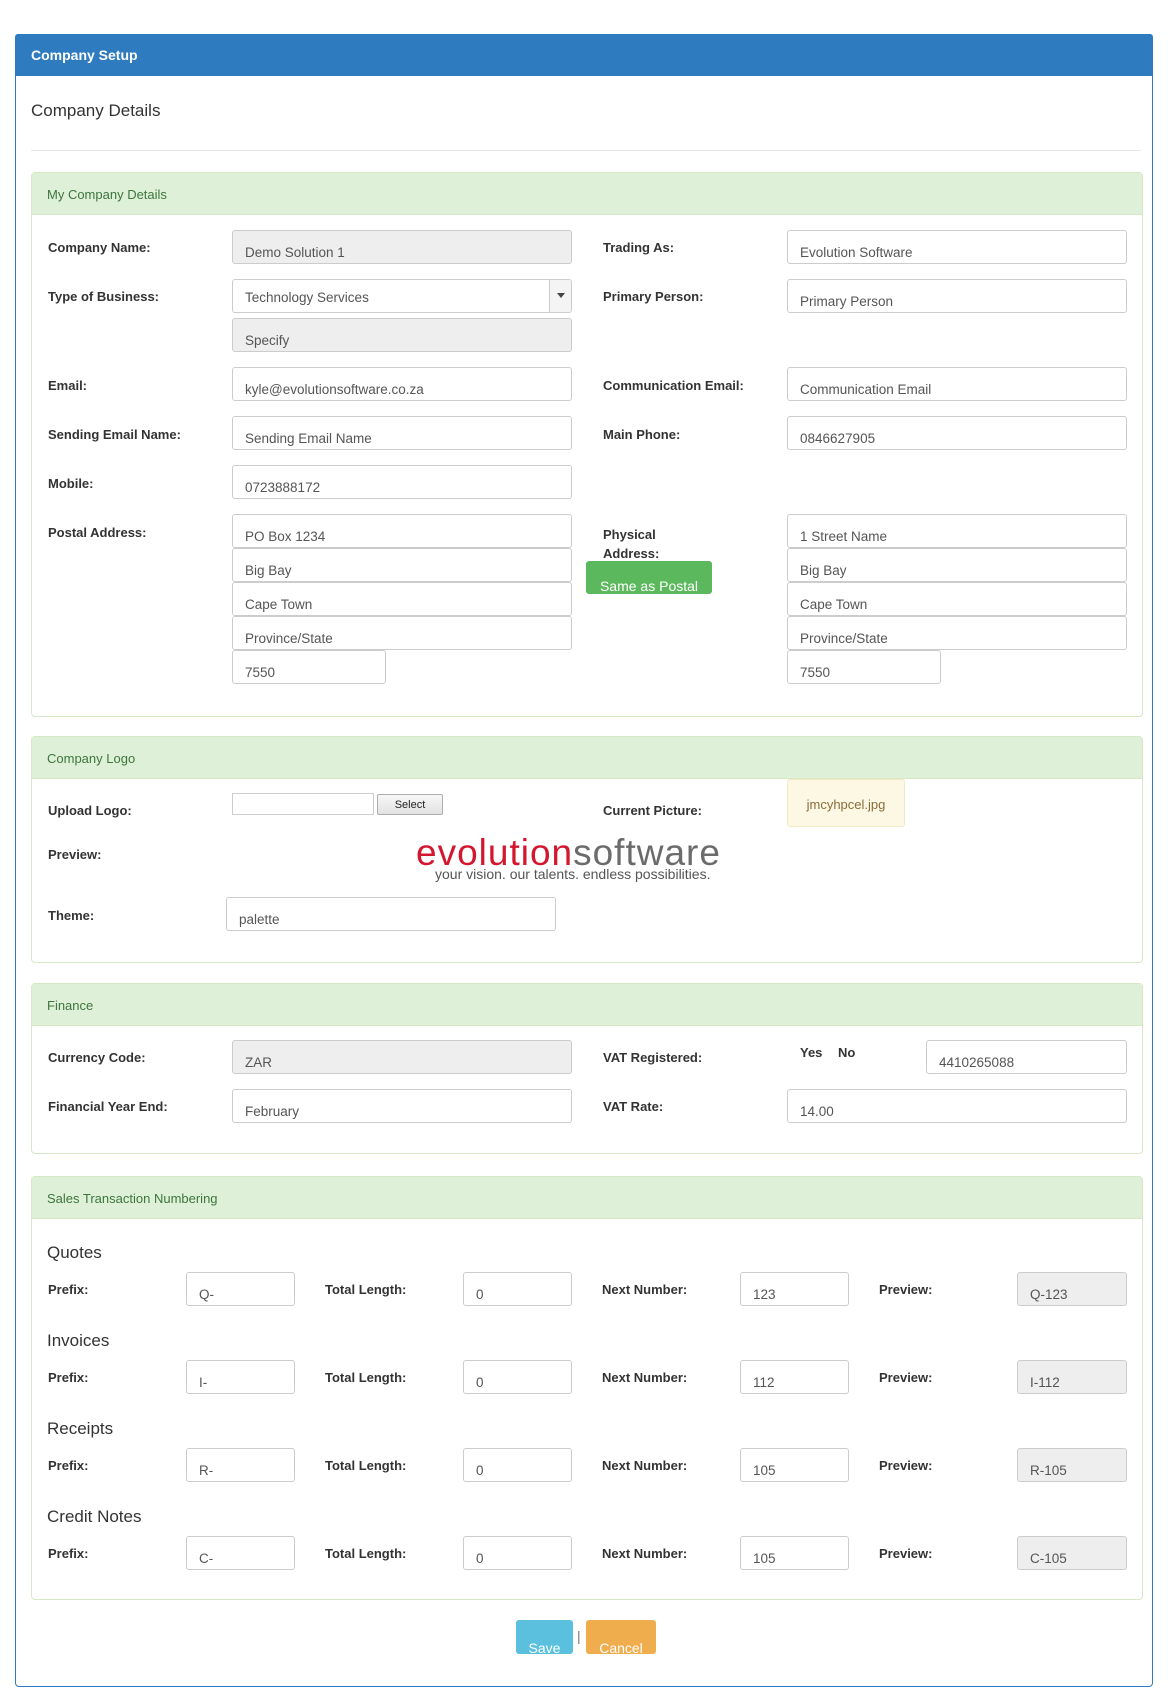  I want to click on vat-rate-label: VAT Rate:, so click(633, 1106).